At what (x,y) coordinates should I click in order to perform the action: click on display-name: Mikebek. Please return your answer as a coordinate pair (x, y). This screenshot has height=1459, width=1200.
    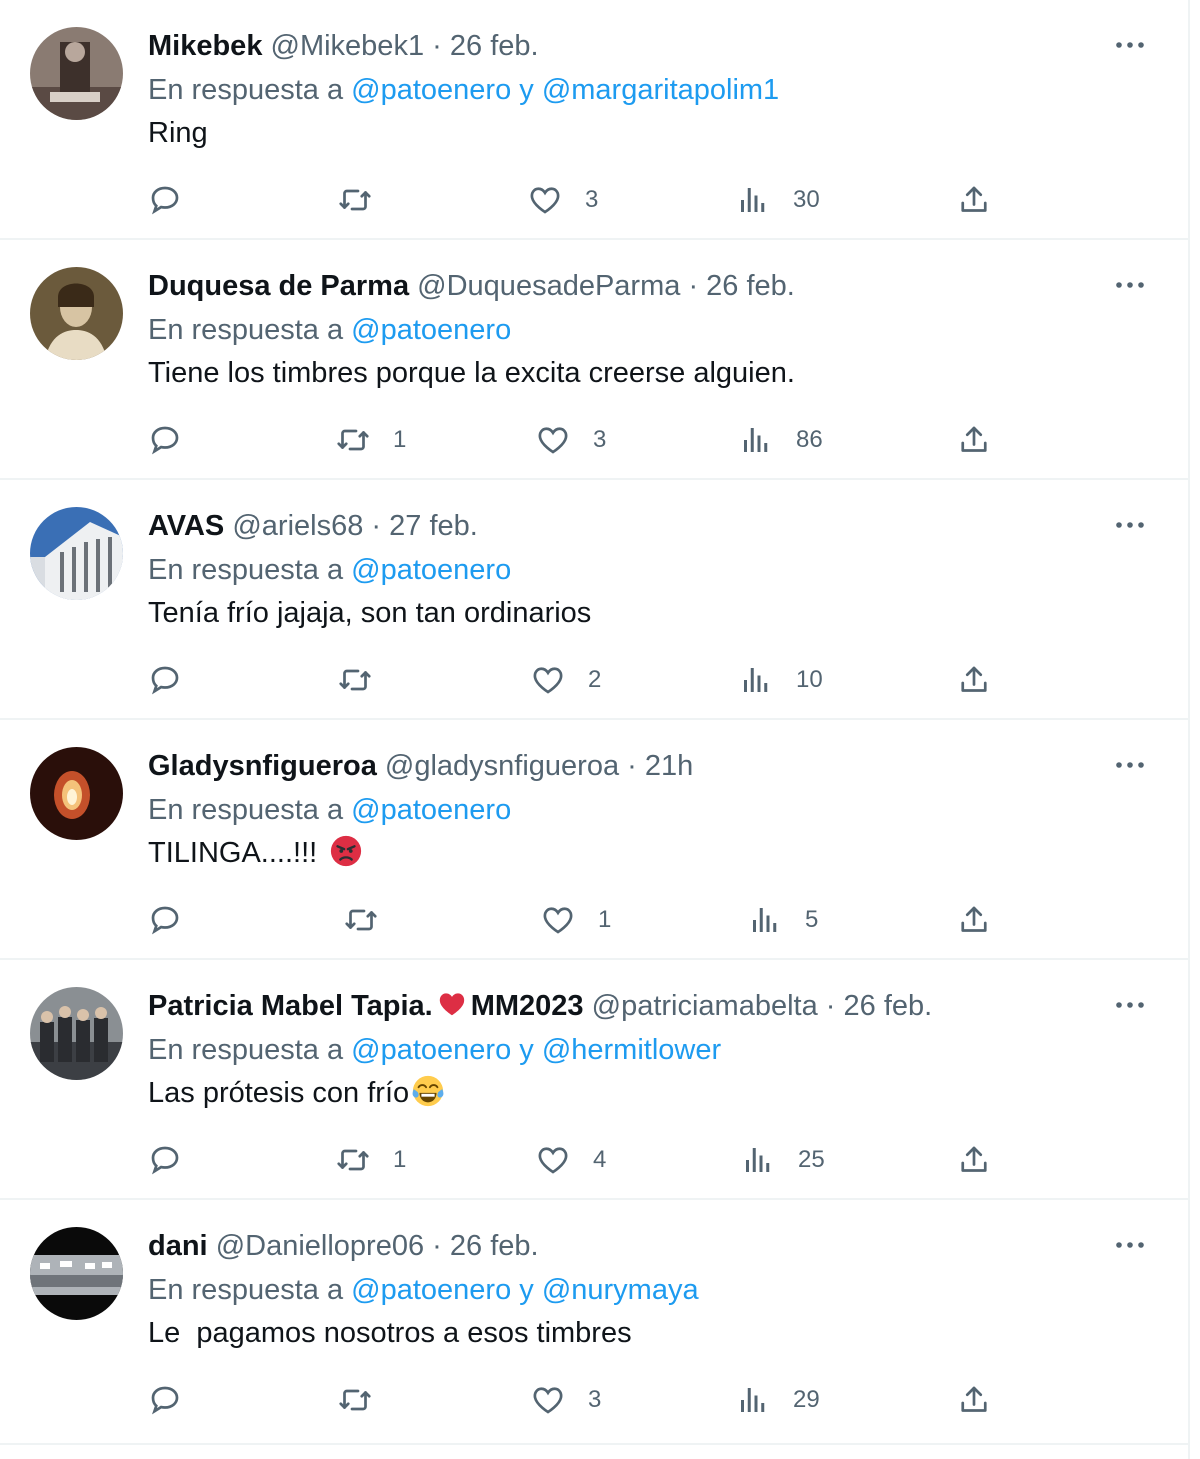
    Looking at the image, I should click on (205, 46).